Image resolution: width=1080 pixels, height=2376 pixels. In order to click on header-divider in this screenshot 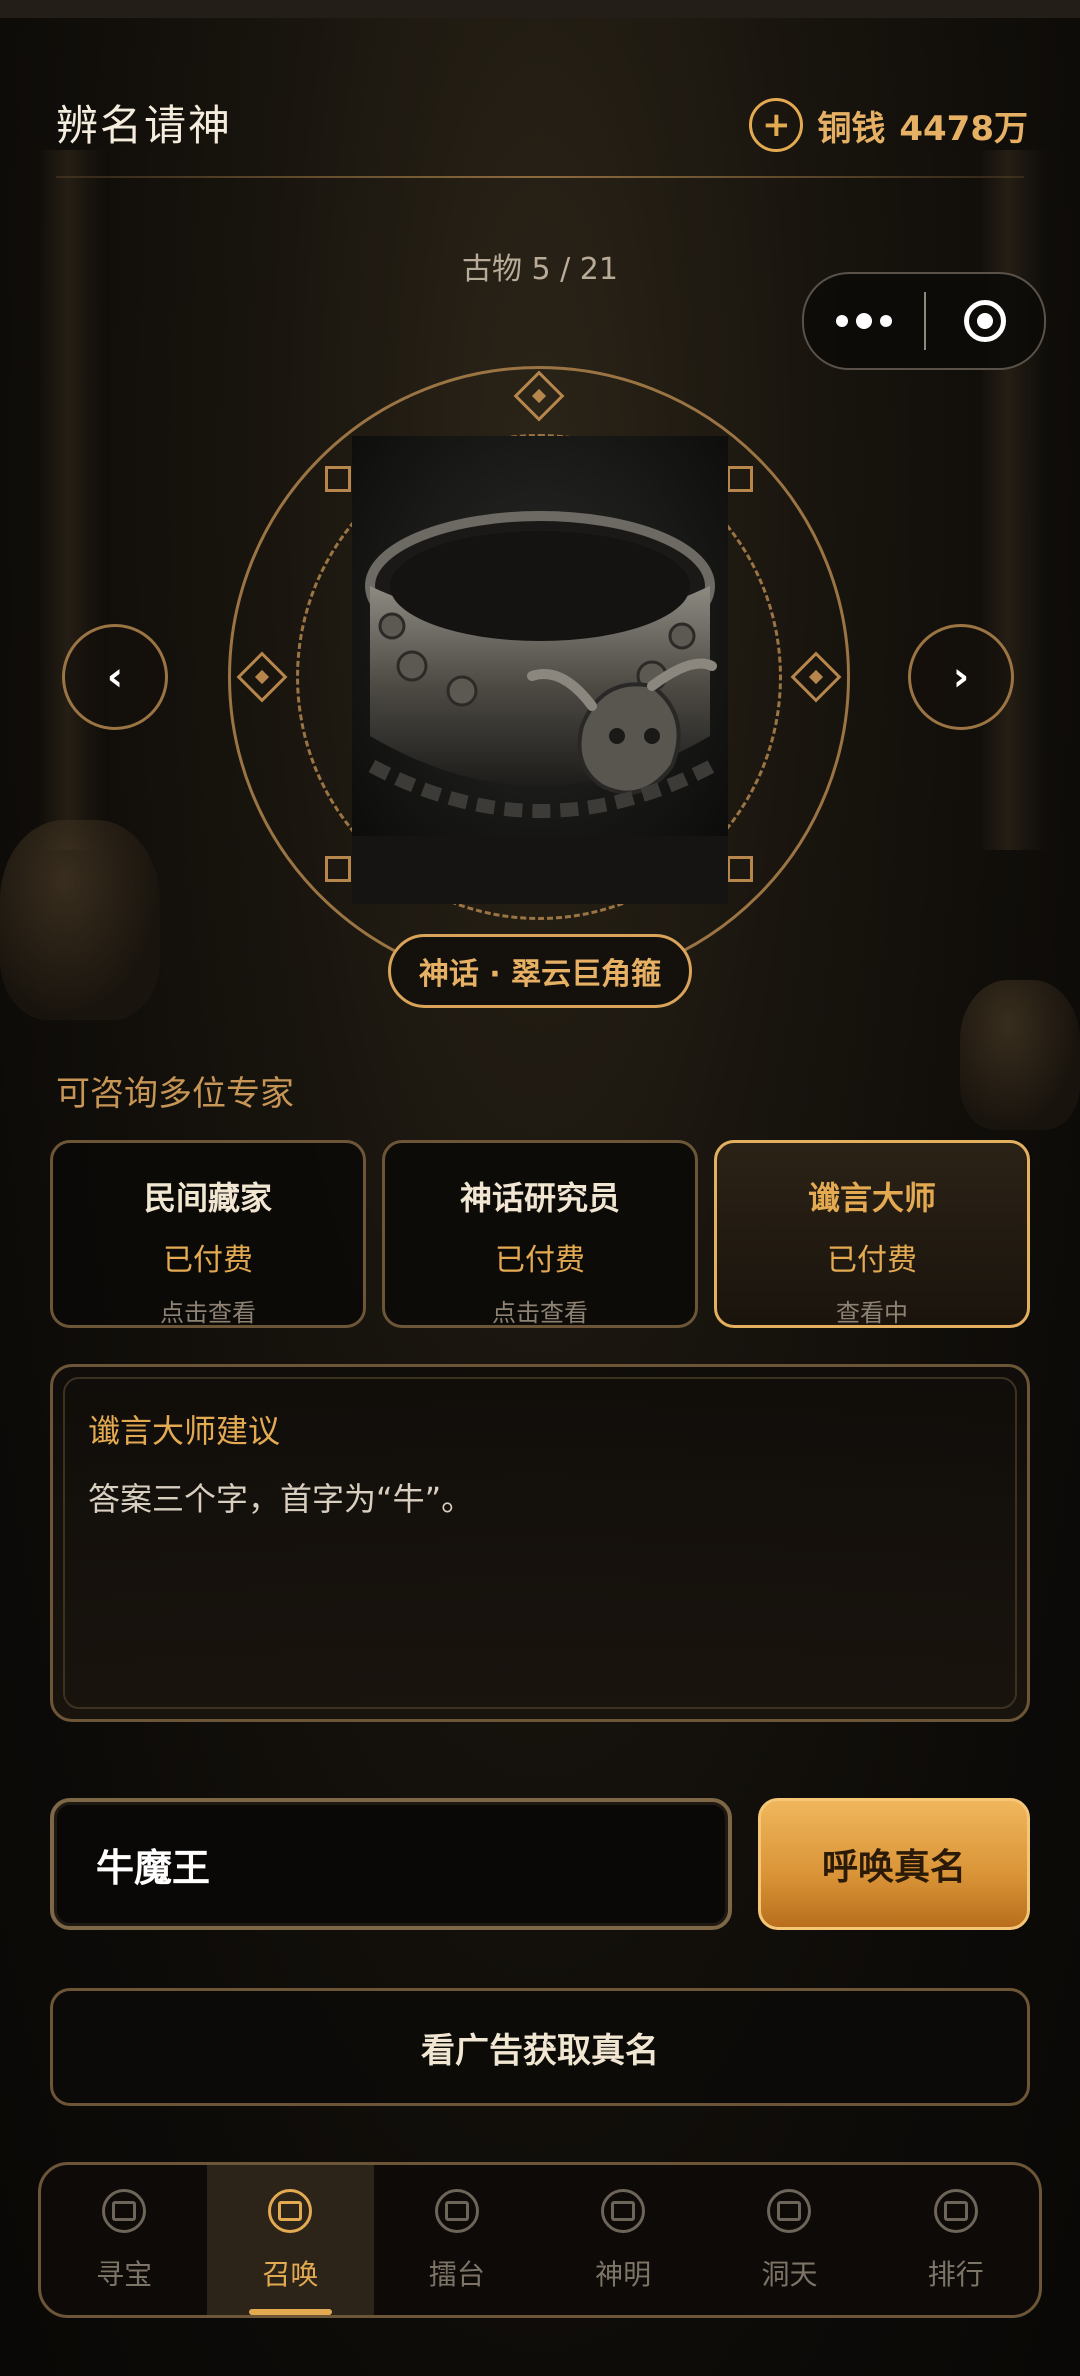, I will do `click(540, 177)`.